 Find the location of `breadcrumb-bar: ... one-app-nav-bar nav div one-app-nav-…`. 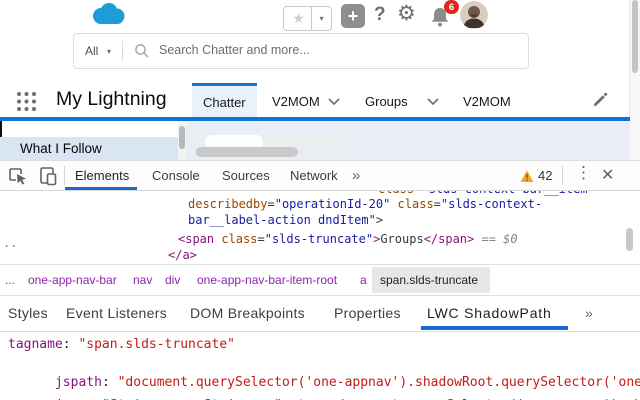

breadcrumb-bar: ... one-app-nav-bar nav div one-app-nav-… is located at coordinates (320, 280).